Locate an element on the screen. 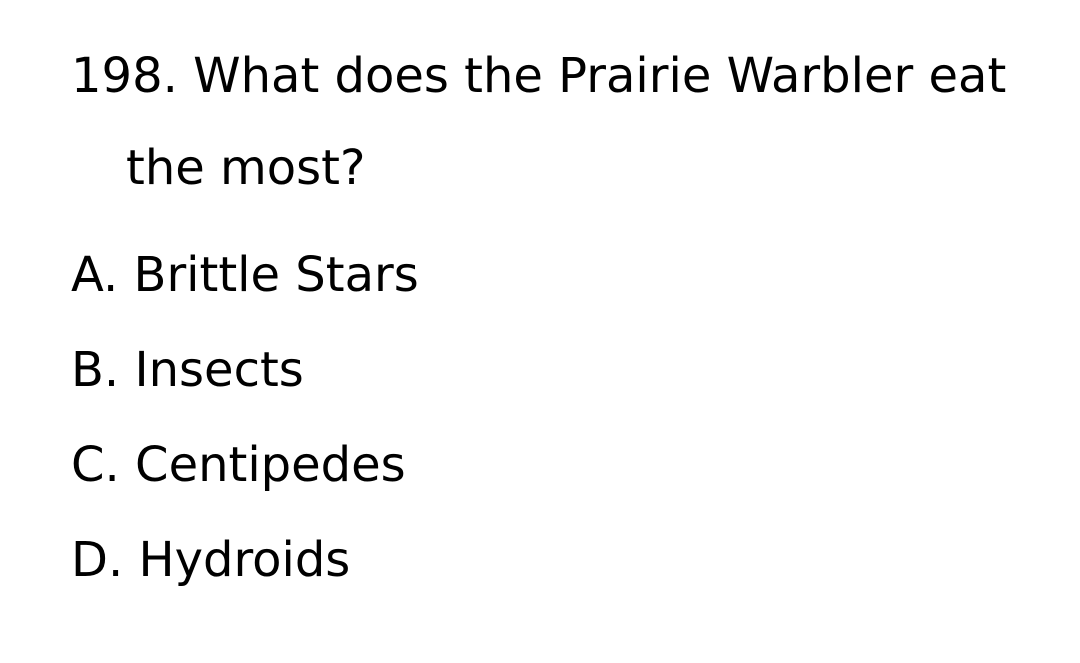 The image size is (1080, 663). option-b: B. Insects is located at coordinates (245, 370).